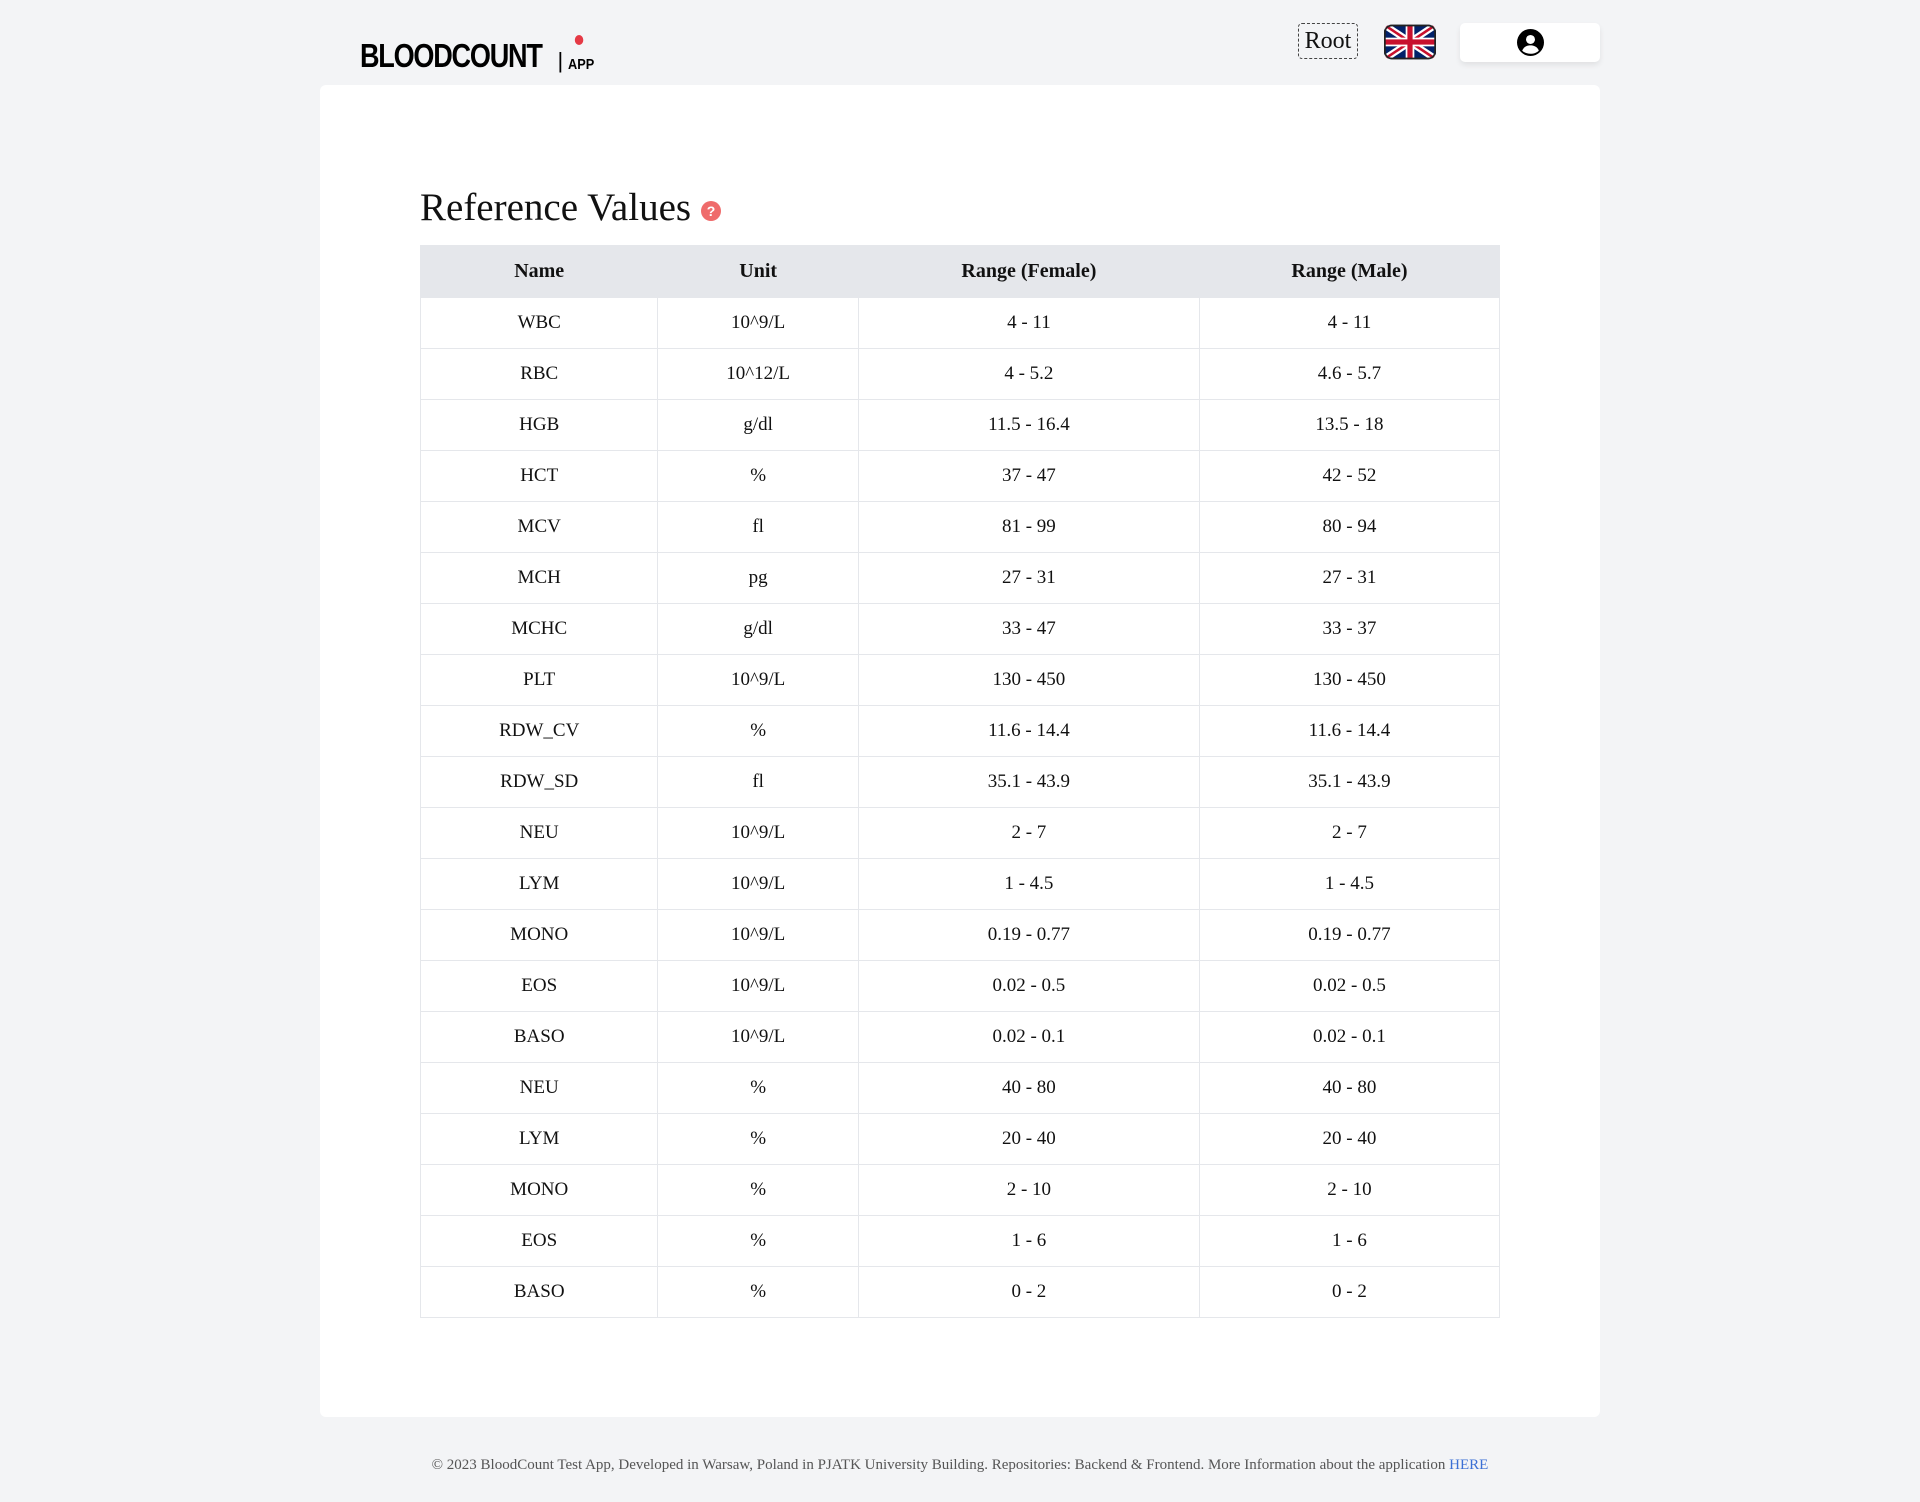 The height and width of the screenshot is (1502, 1920). I want to click on logo-subtitle-text: APP, so click(581, 64).